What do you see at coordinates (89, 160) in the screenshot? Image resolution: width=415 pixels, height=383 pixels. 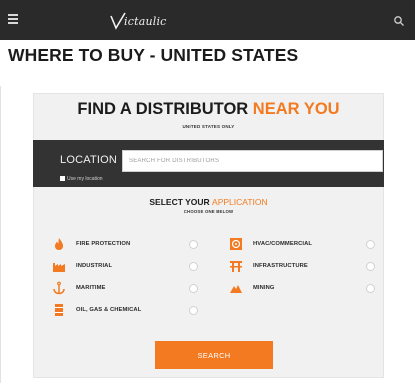 I see `location-label: LOCATION` at bounding box center [89, 160].